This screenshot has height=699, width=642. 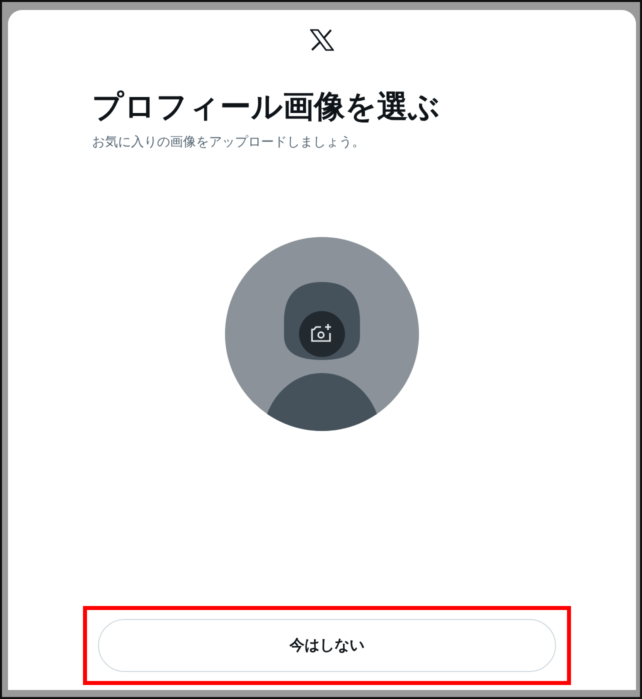 What do you see at coordinates (327, 645) in the screenshot?
I see `skip-button: 今はしない` at bounding box center [327, 645].